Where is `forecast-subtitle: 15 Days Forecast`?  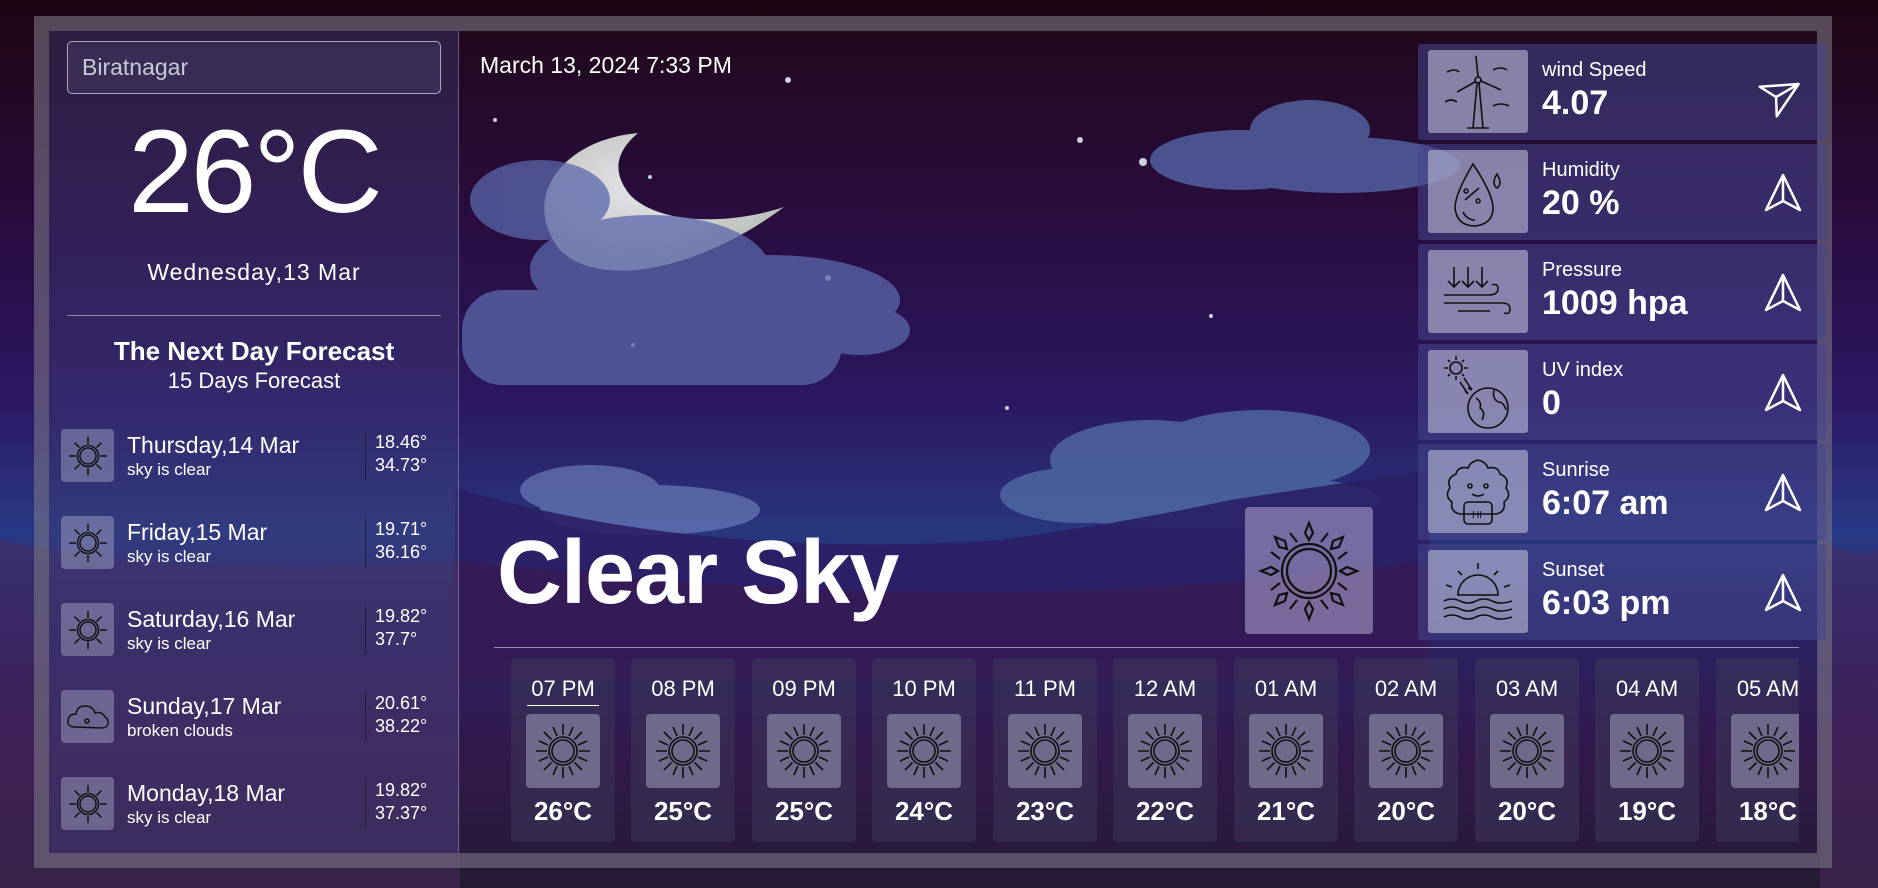
forecast-subtitle: 15 Days Forecast is located at coordinates (254, 380).